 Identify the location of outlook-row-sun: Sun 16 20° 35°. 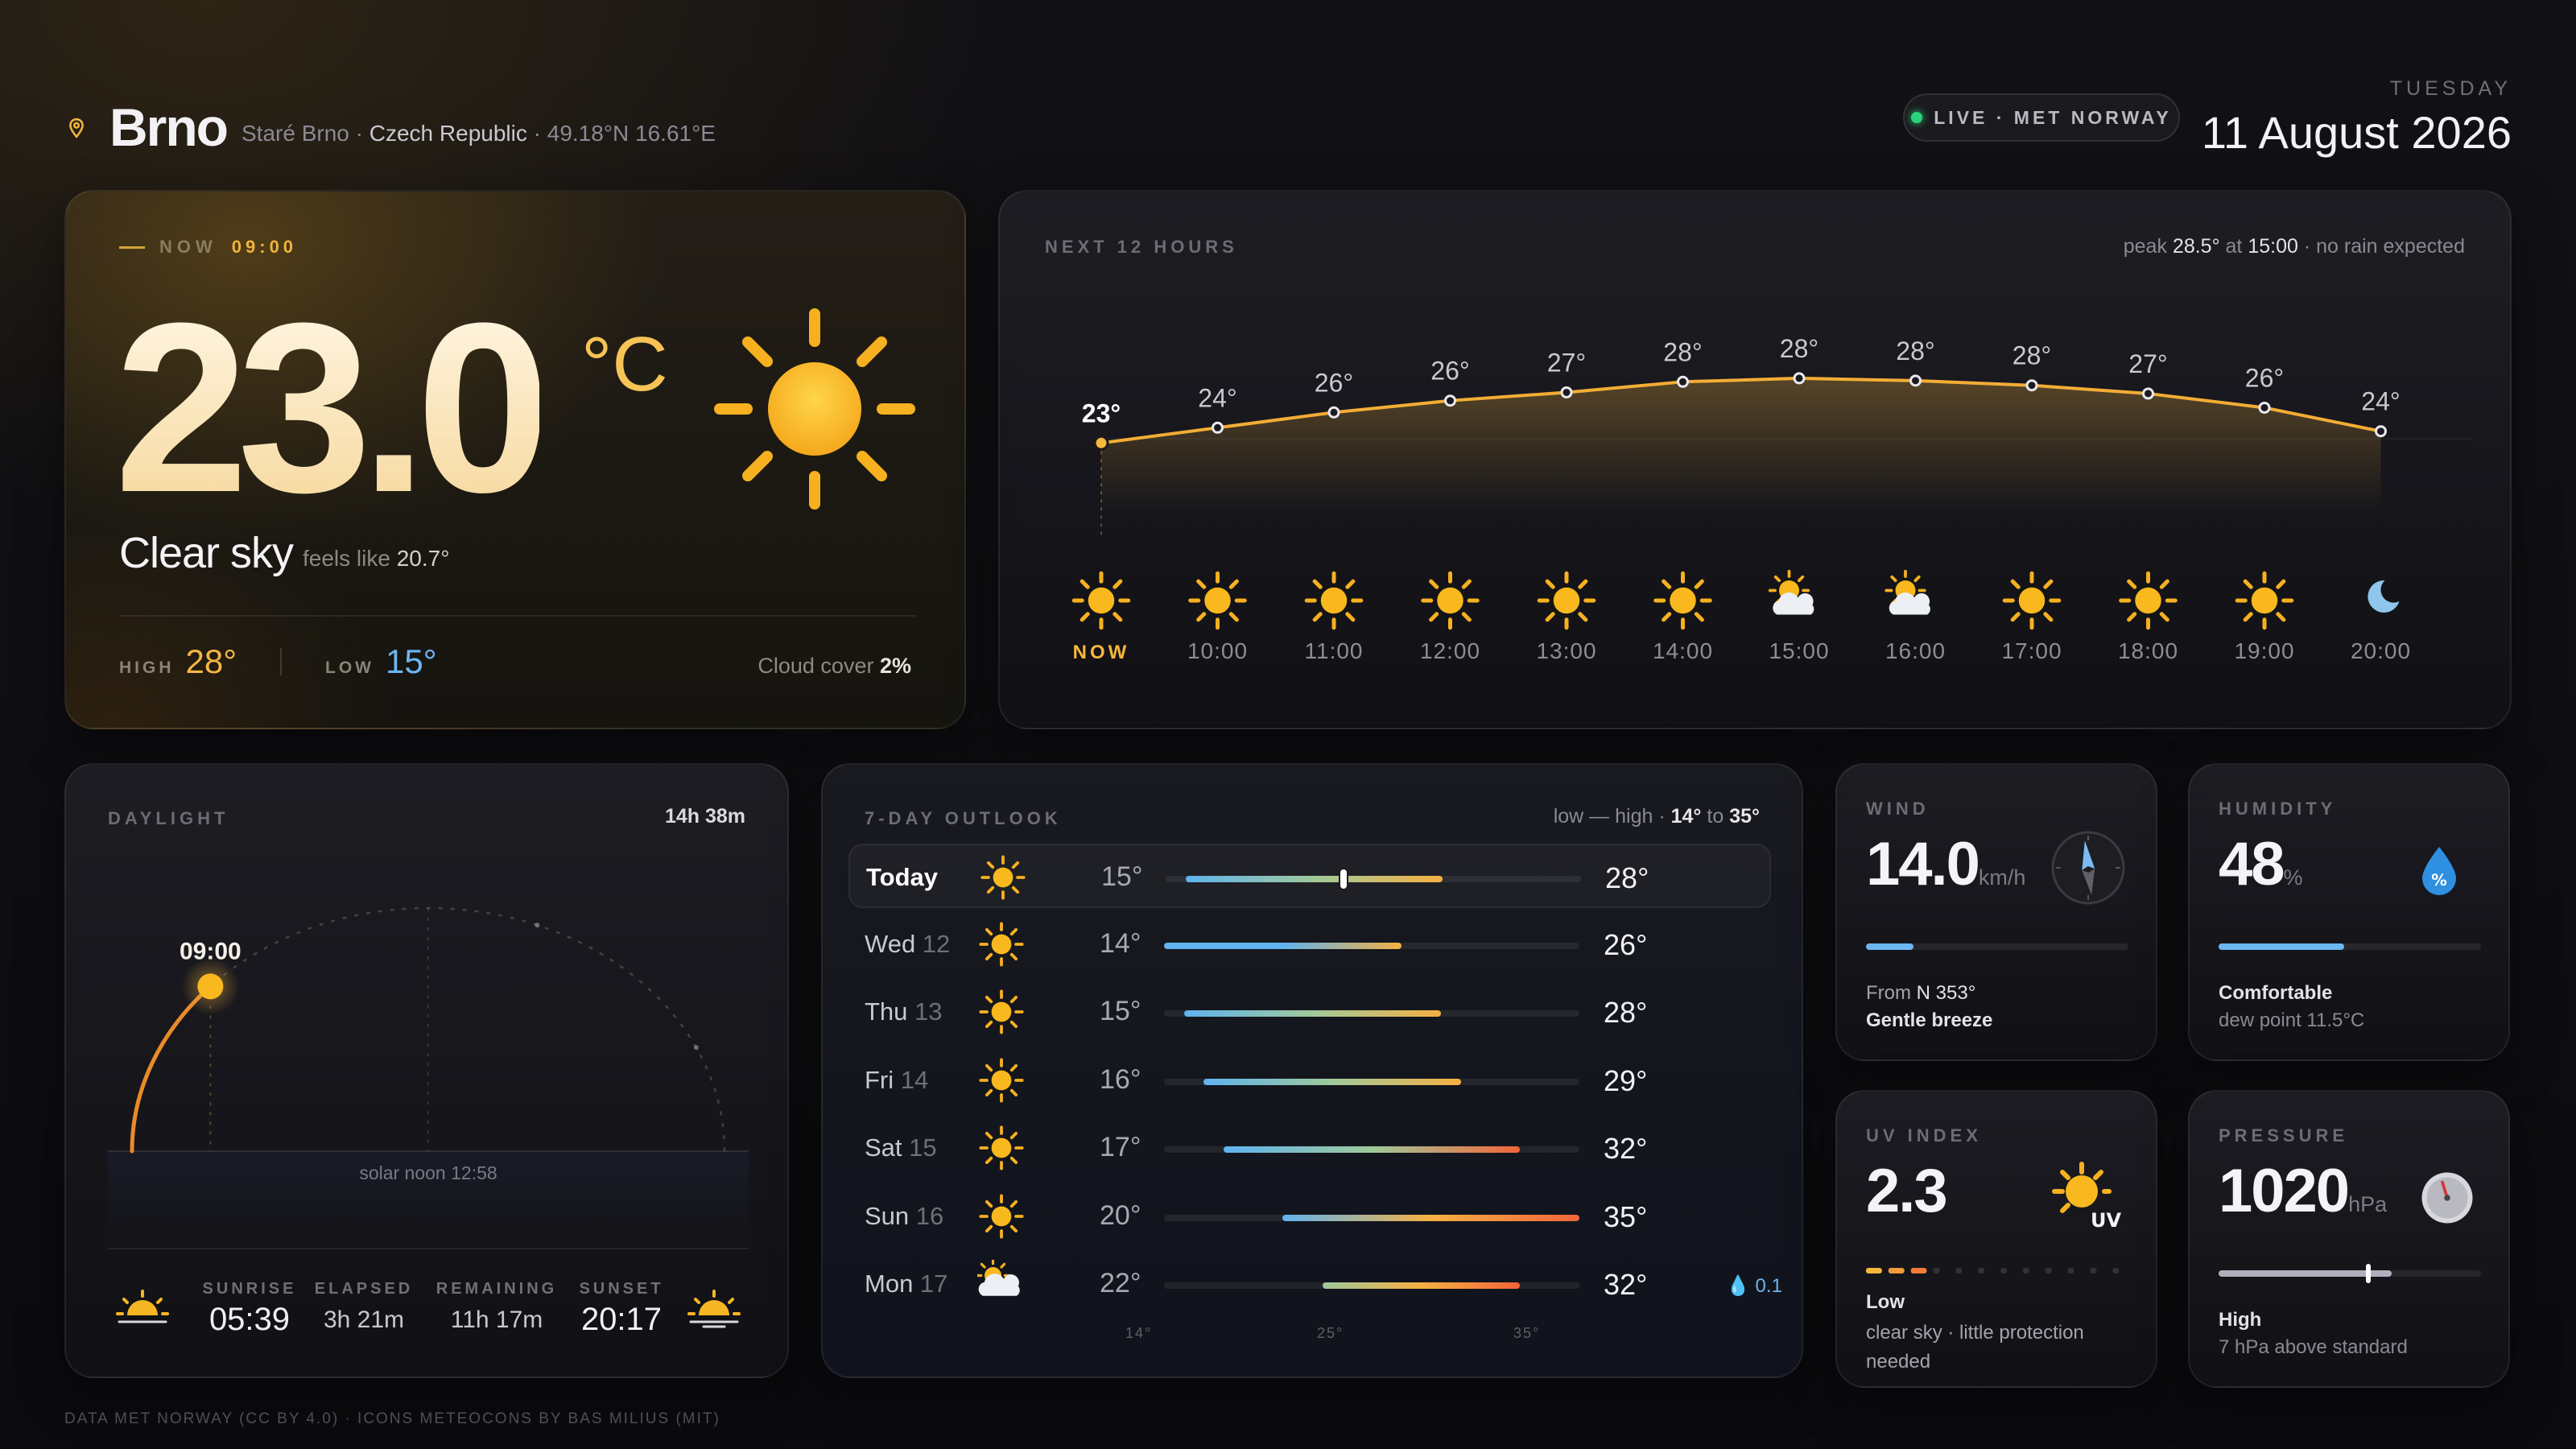
(1309, 1216).